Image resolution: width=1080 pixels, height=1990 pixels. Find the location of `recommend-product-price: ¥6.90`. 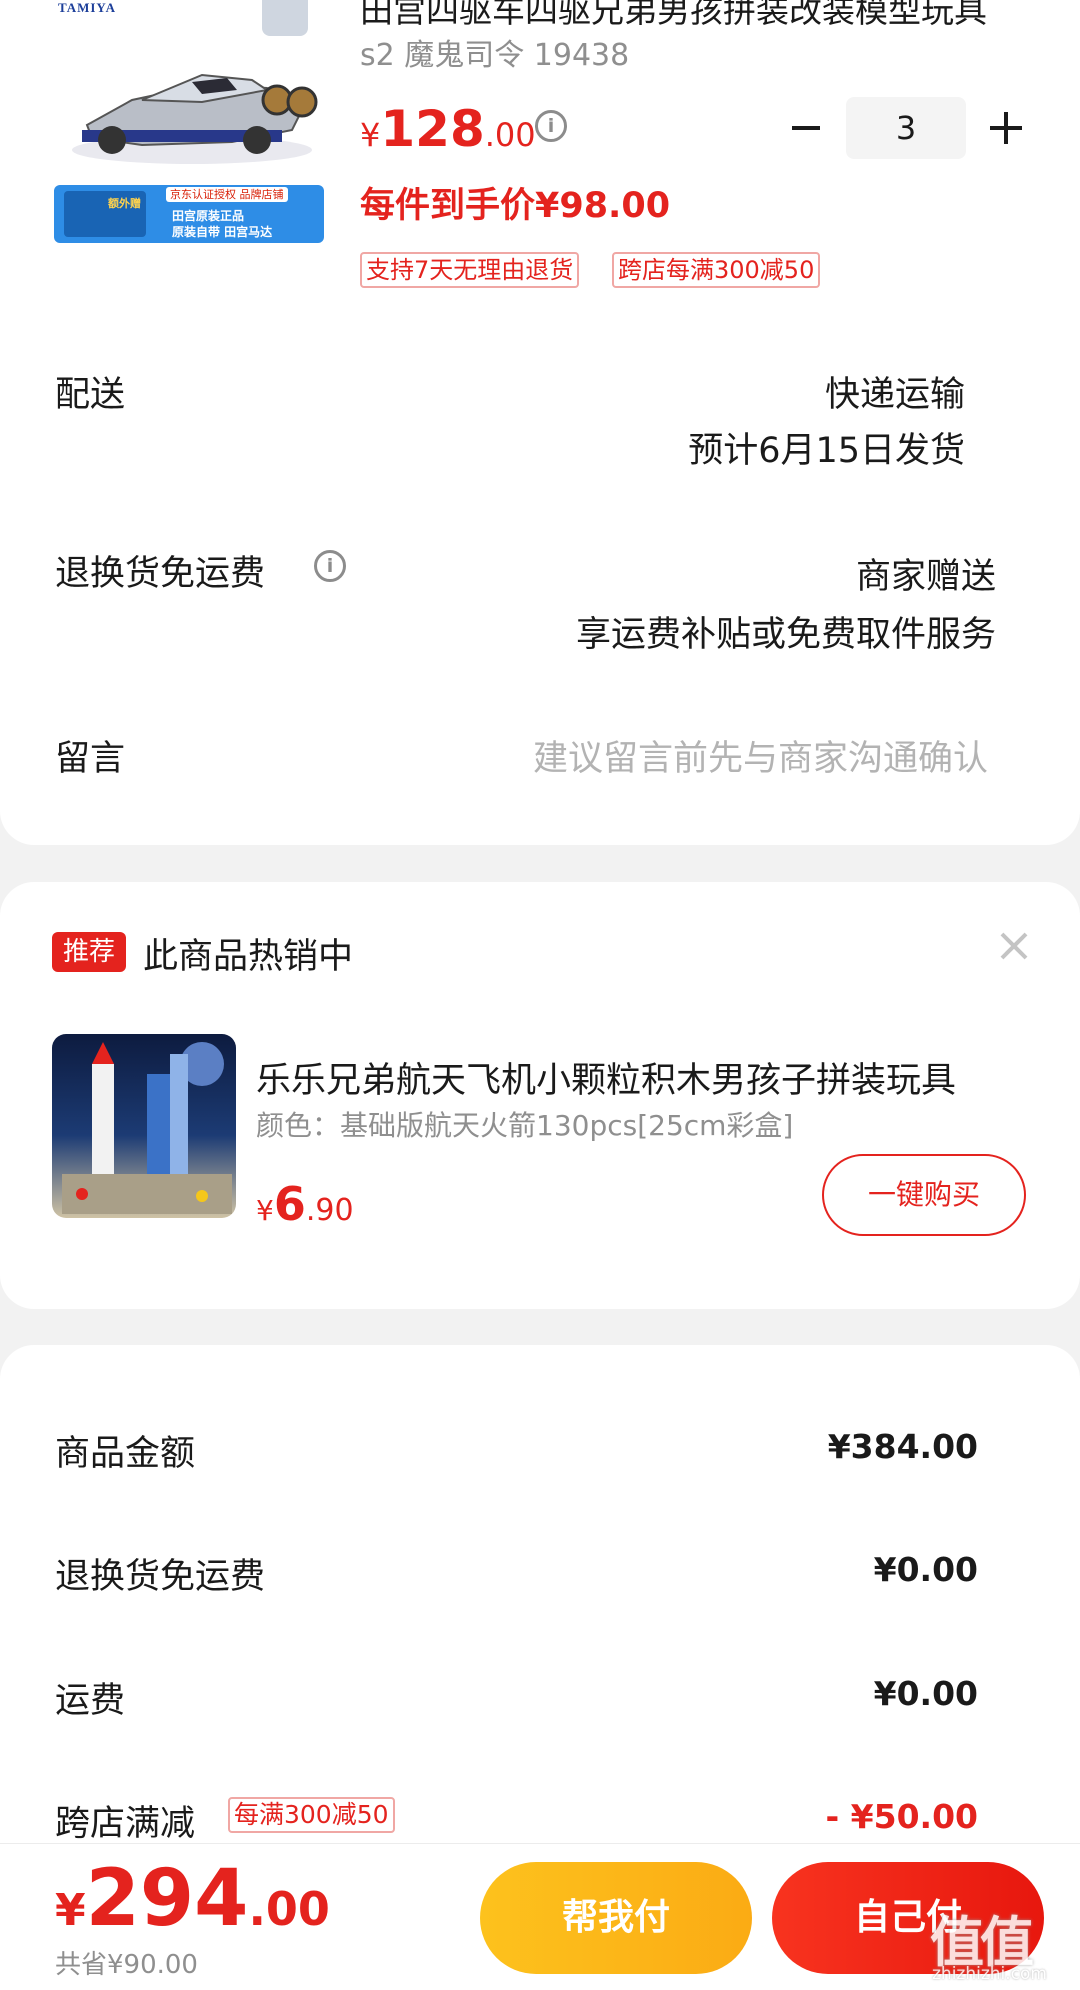

recommend-product-price: ¥6.90 is located at coordinates (305, 1204).